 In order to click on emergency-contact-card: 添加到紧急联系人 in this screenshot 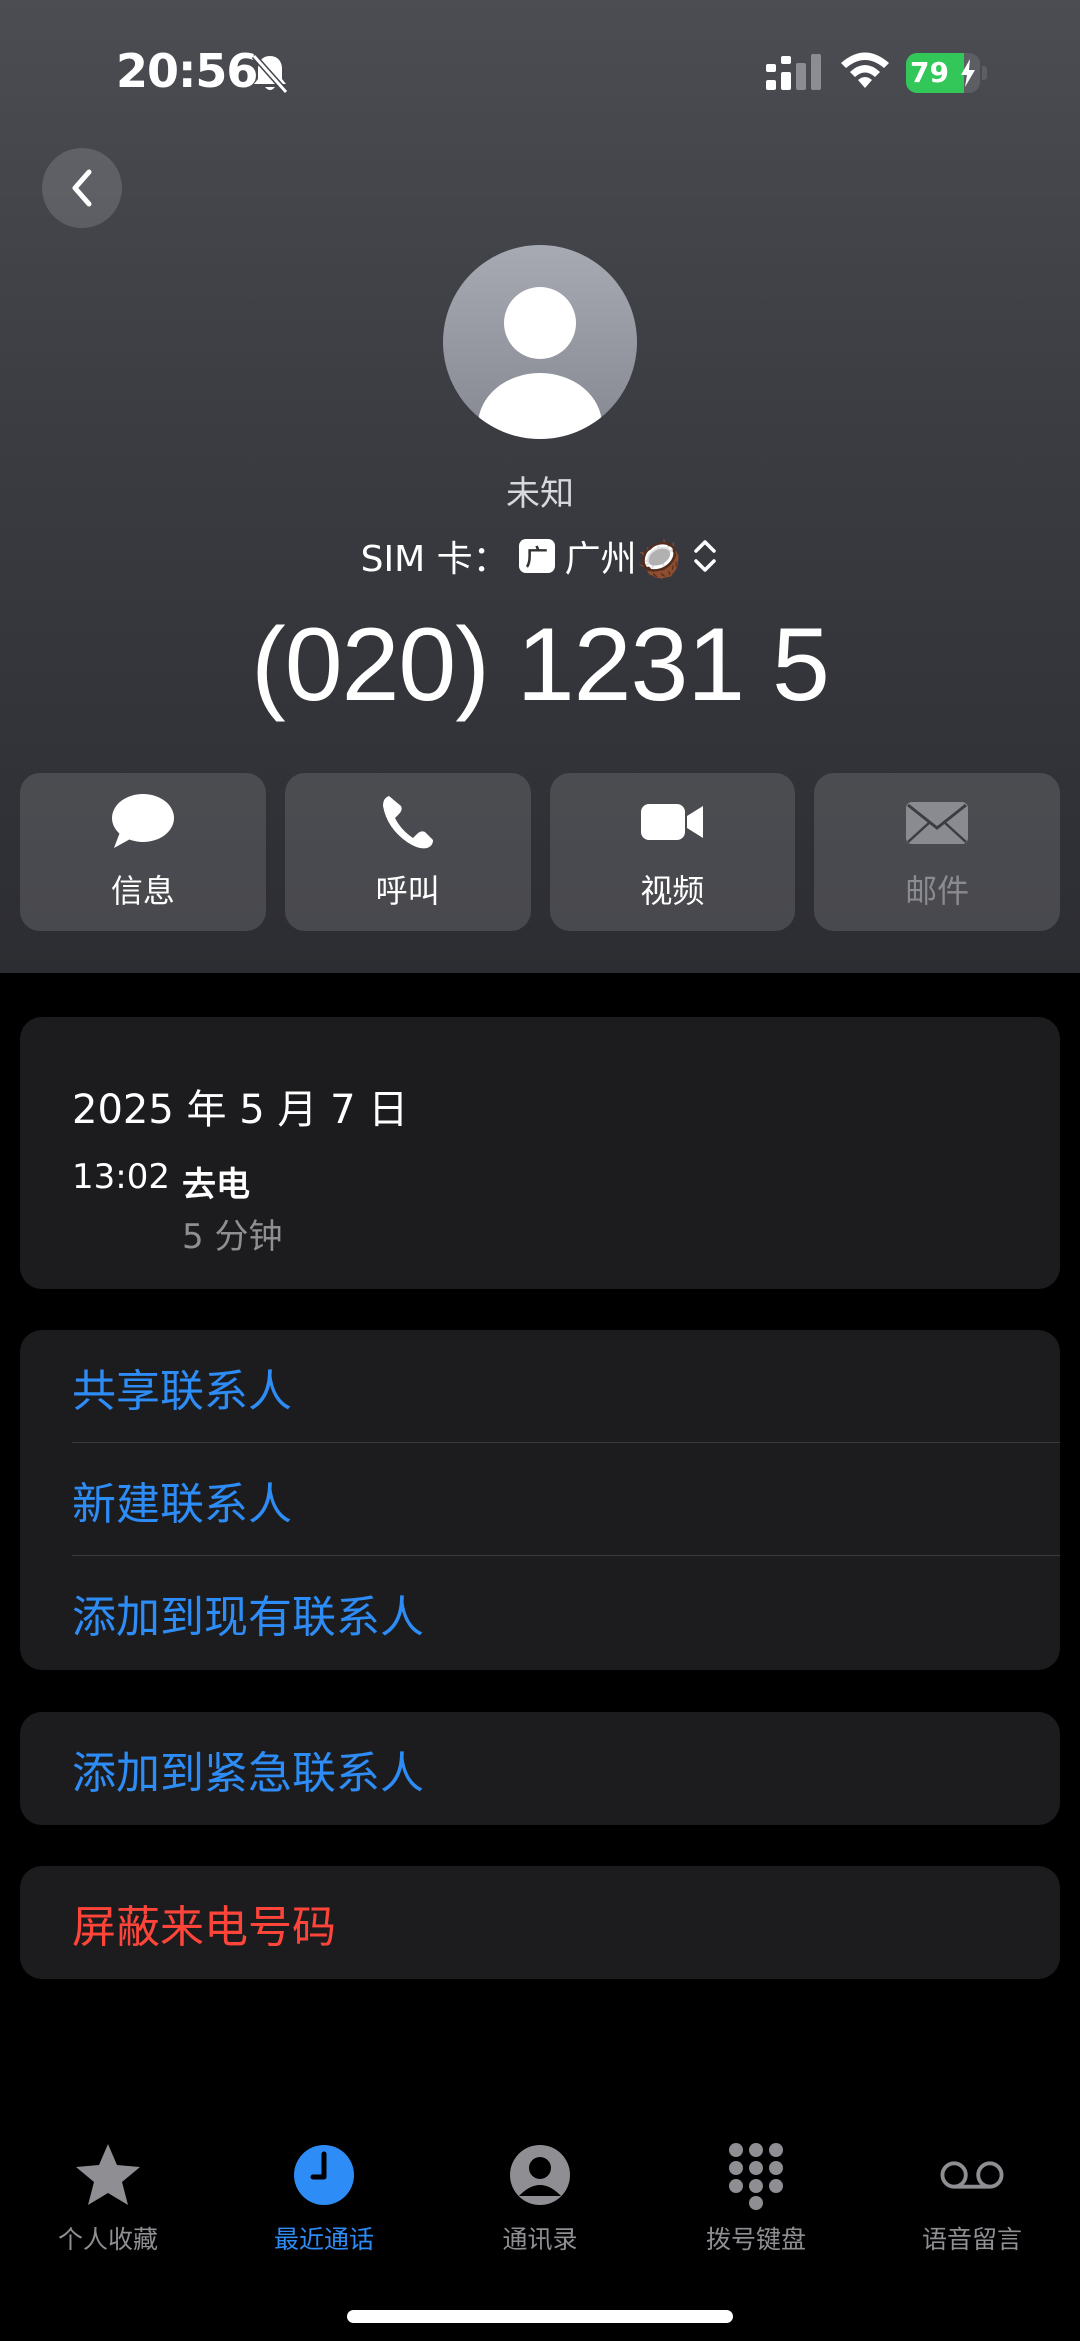, I will do `click(540, 1768)`.